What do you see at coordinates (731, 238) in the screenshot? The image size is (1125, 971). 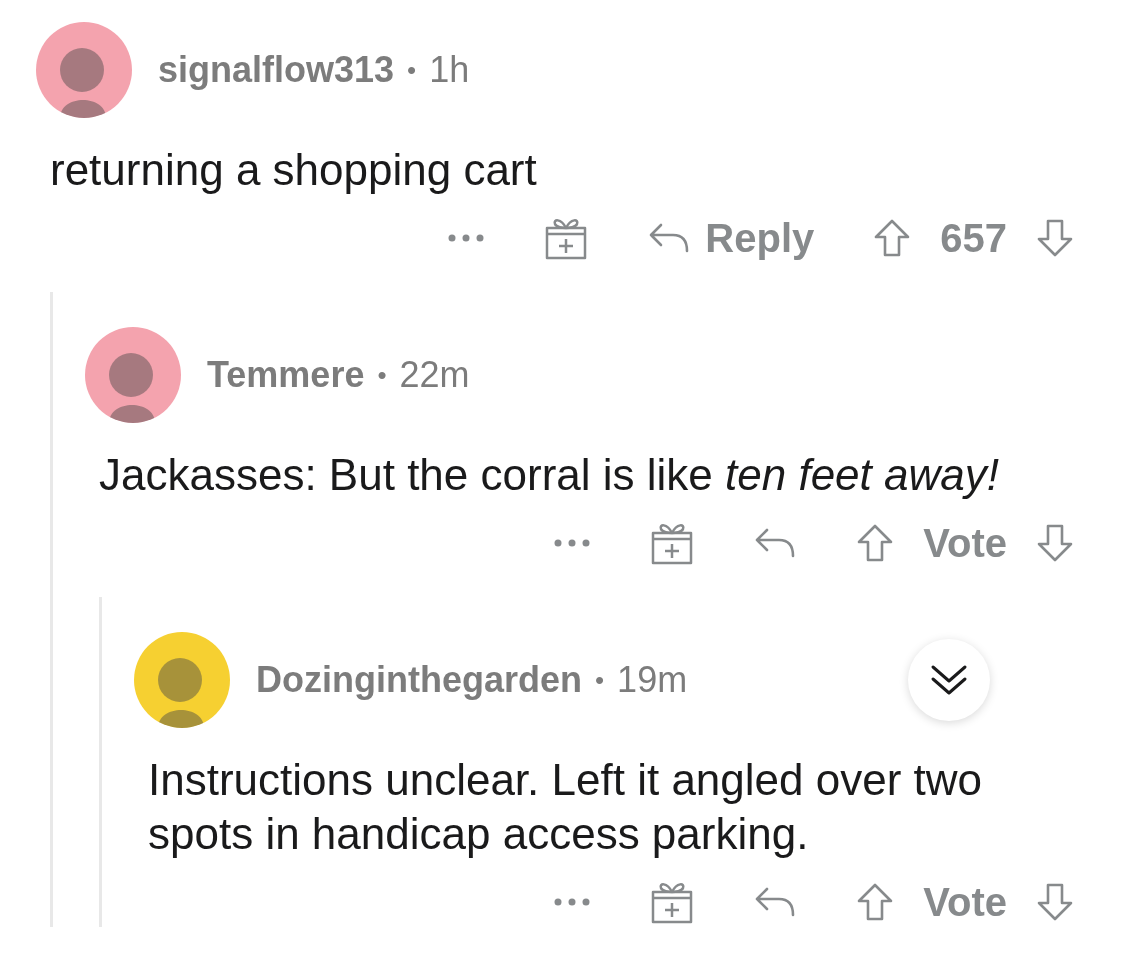 I see `reply-button: Reply` at bounding box center [731, 238].